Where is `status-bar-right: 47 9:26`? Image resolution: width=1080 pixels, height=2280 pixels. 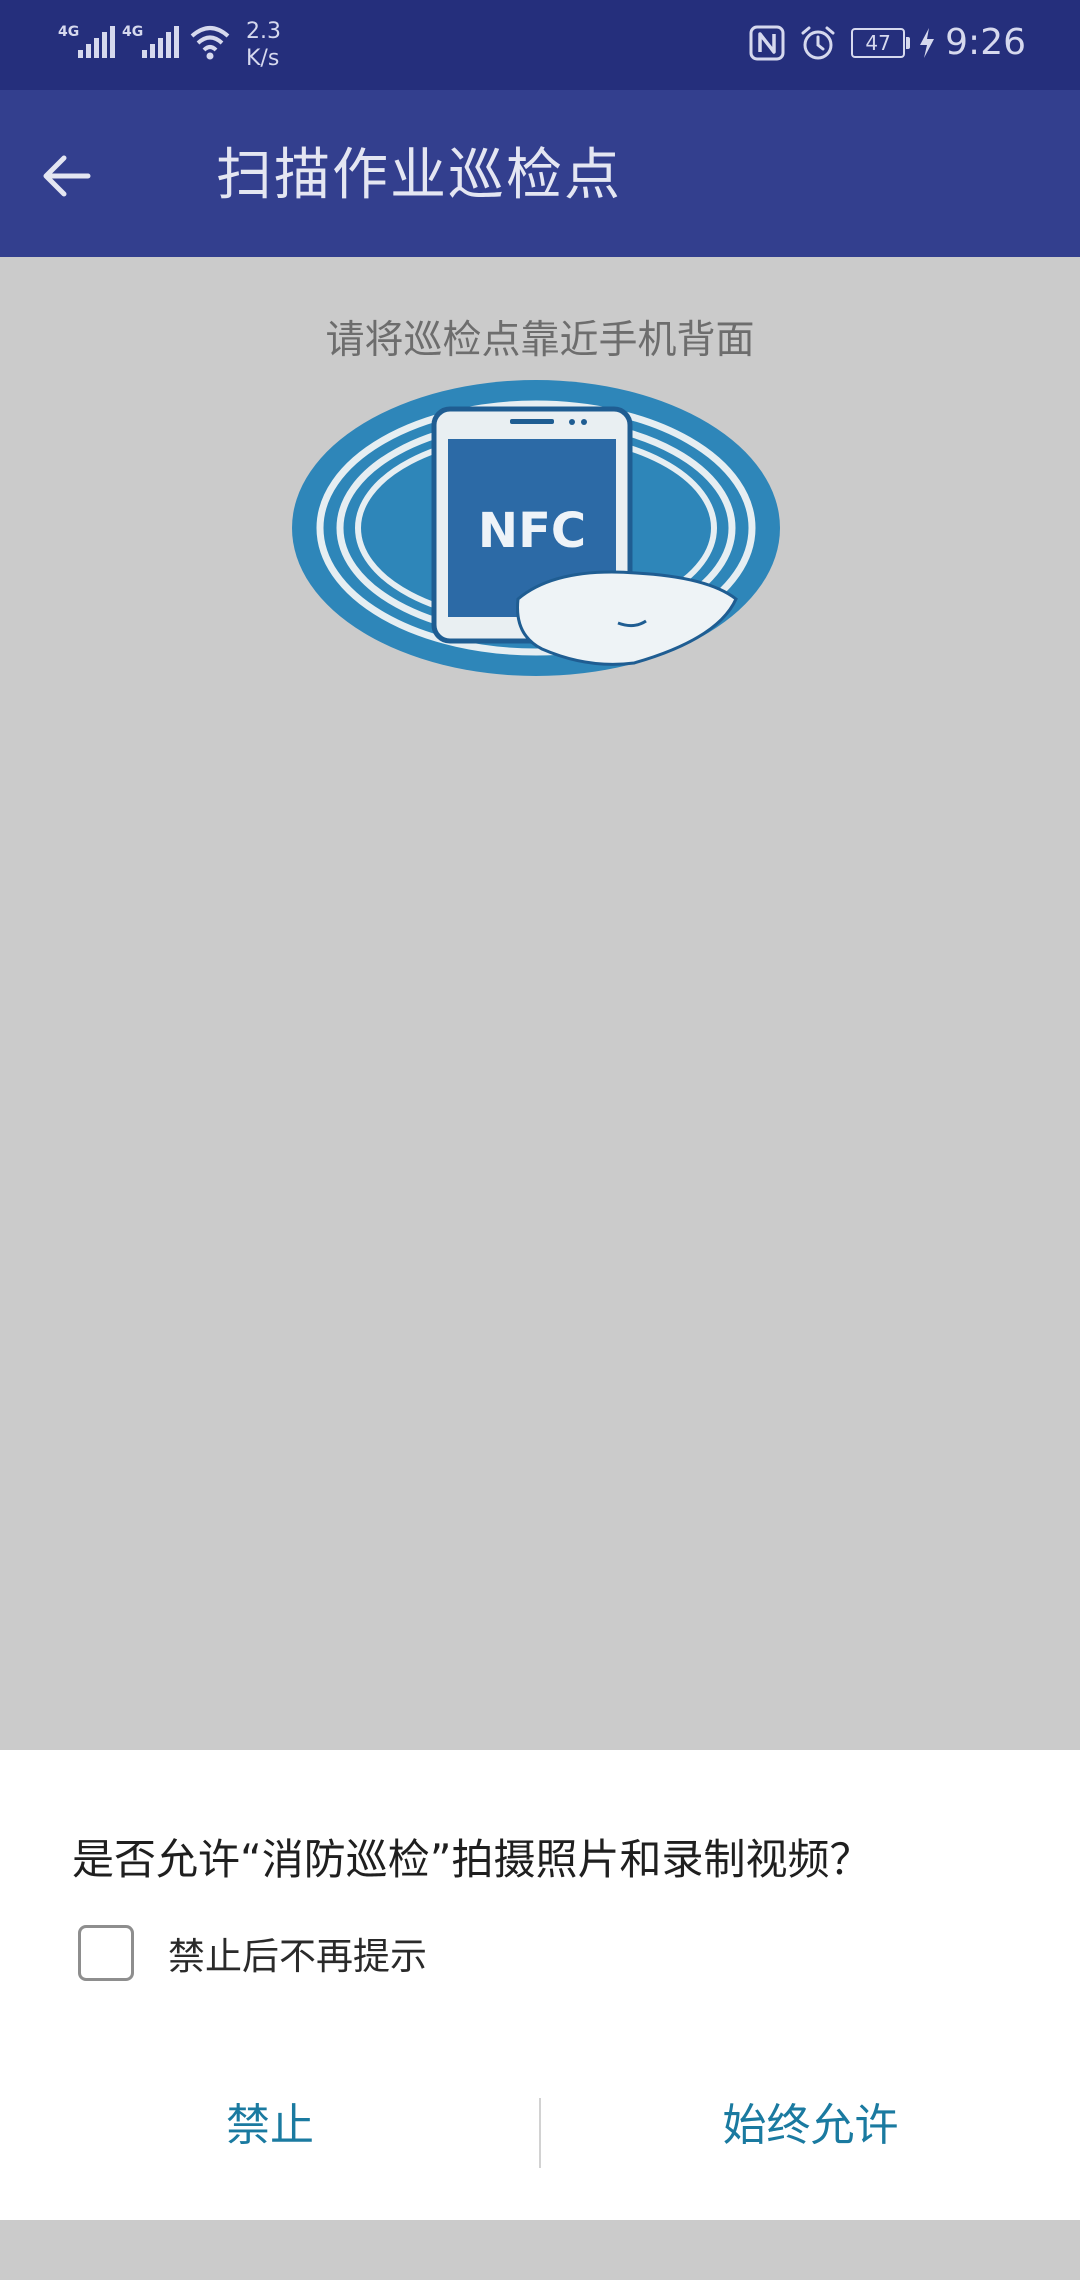
status-bar-right: 47 9:26 is located at coordinates (887, 42).